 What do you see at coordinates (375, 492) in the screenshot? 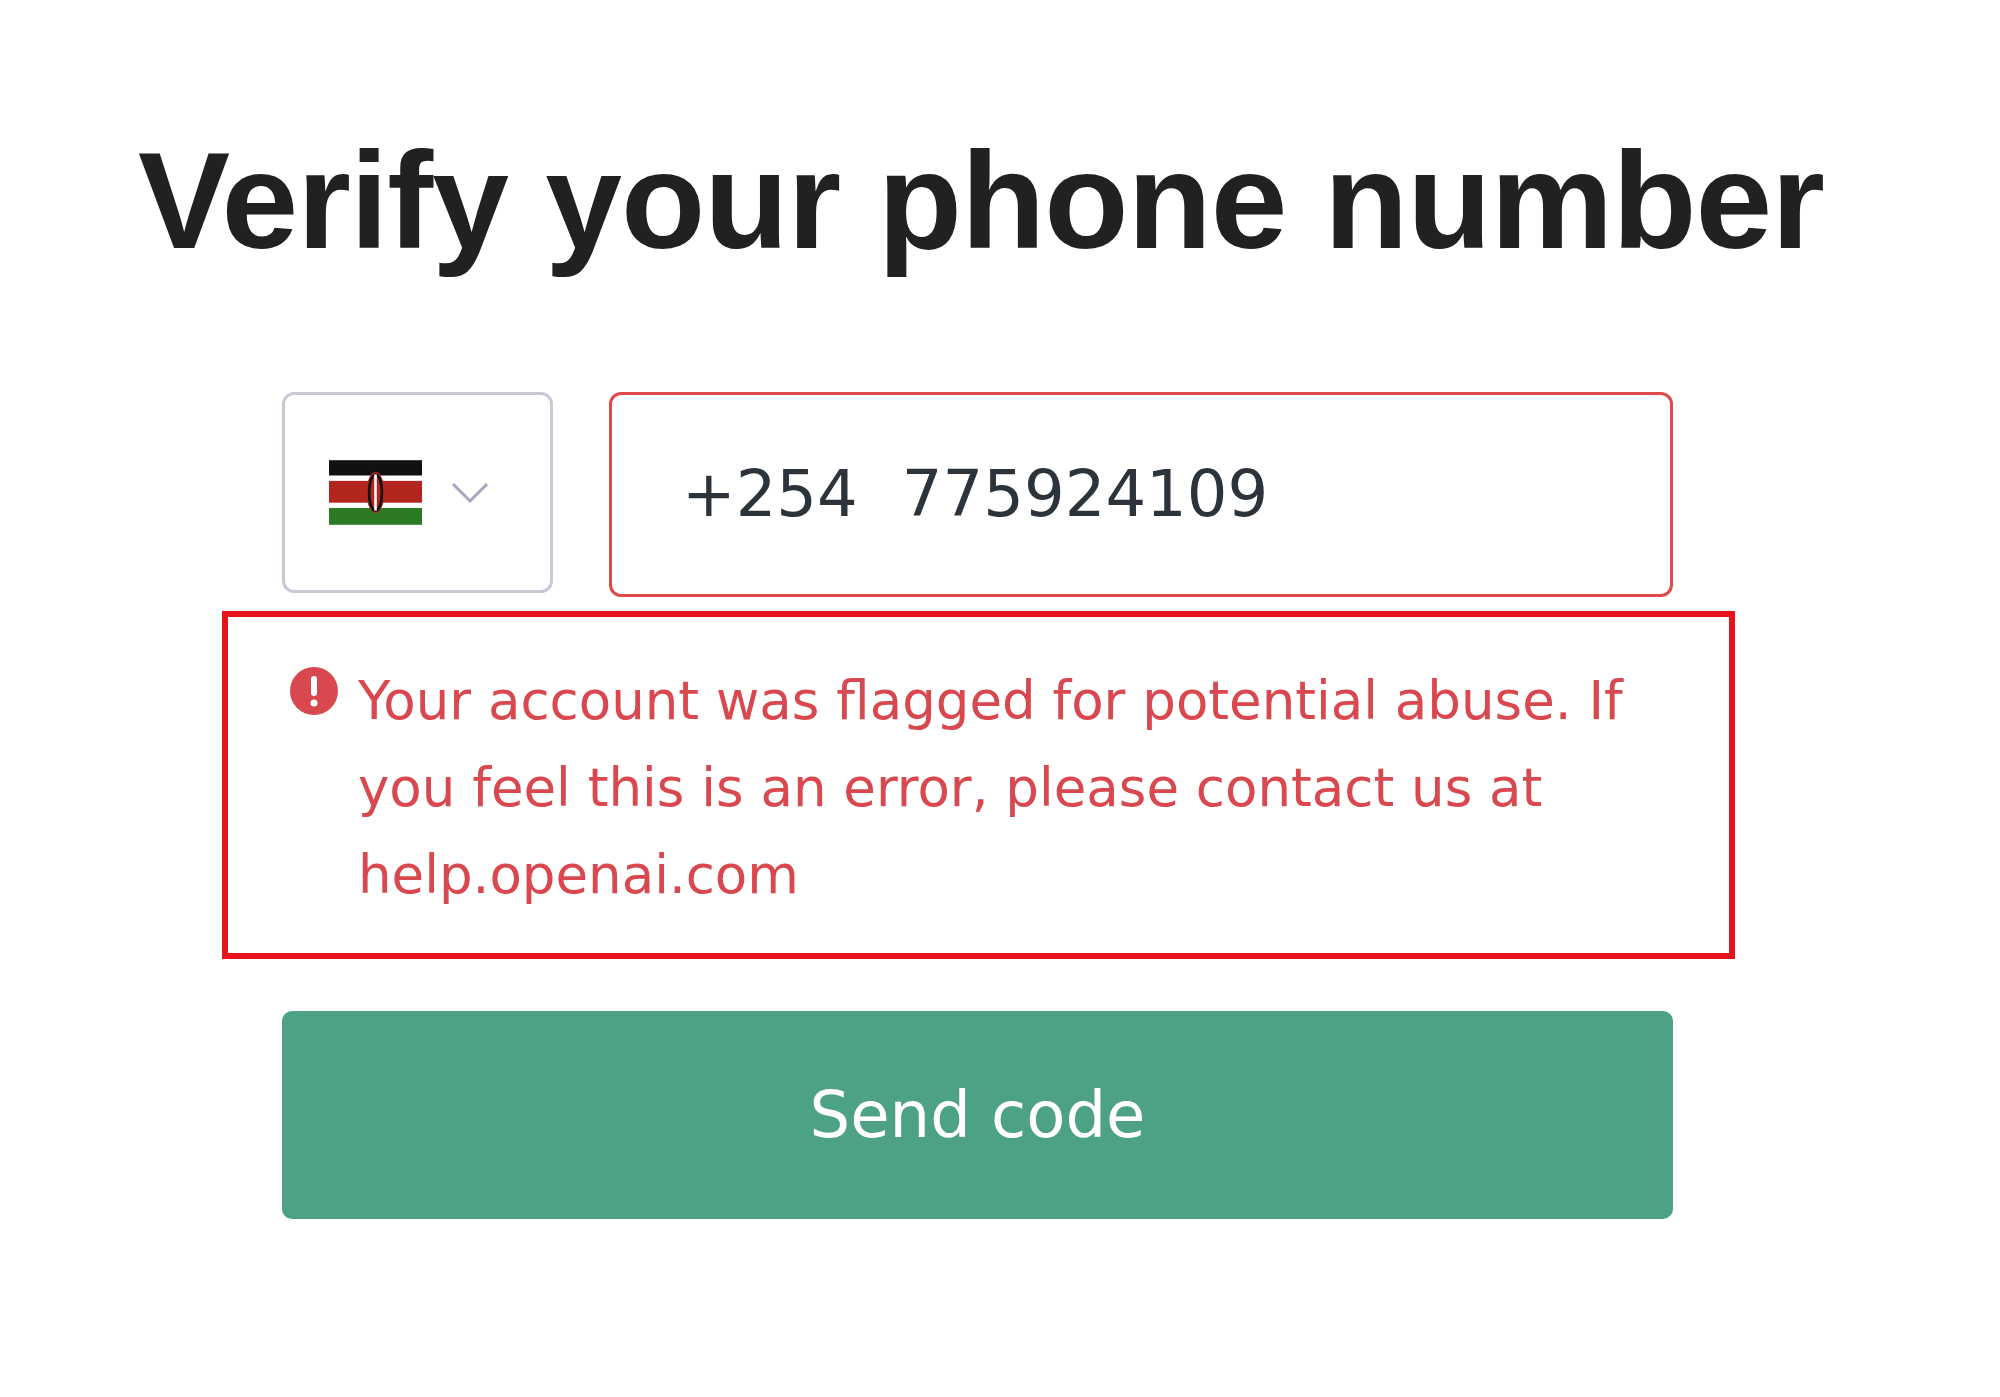
I see `flag-icon` at bounding box center [375, 492].